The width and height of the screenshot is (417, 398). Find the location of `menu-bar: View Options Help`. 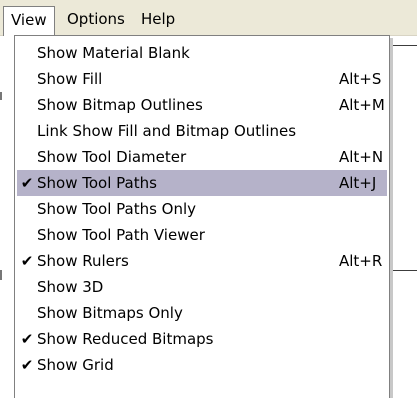

menu-bar: View Options Help is located at coordinates (208, 18).